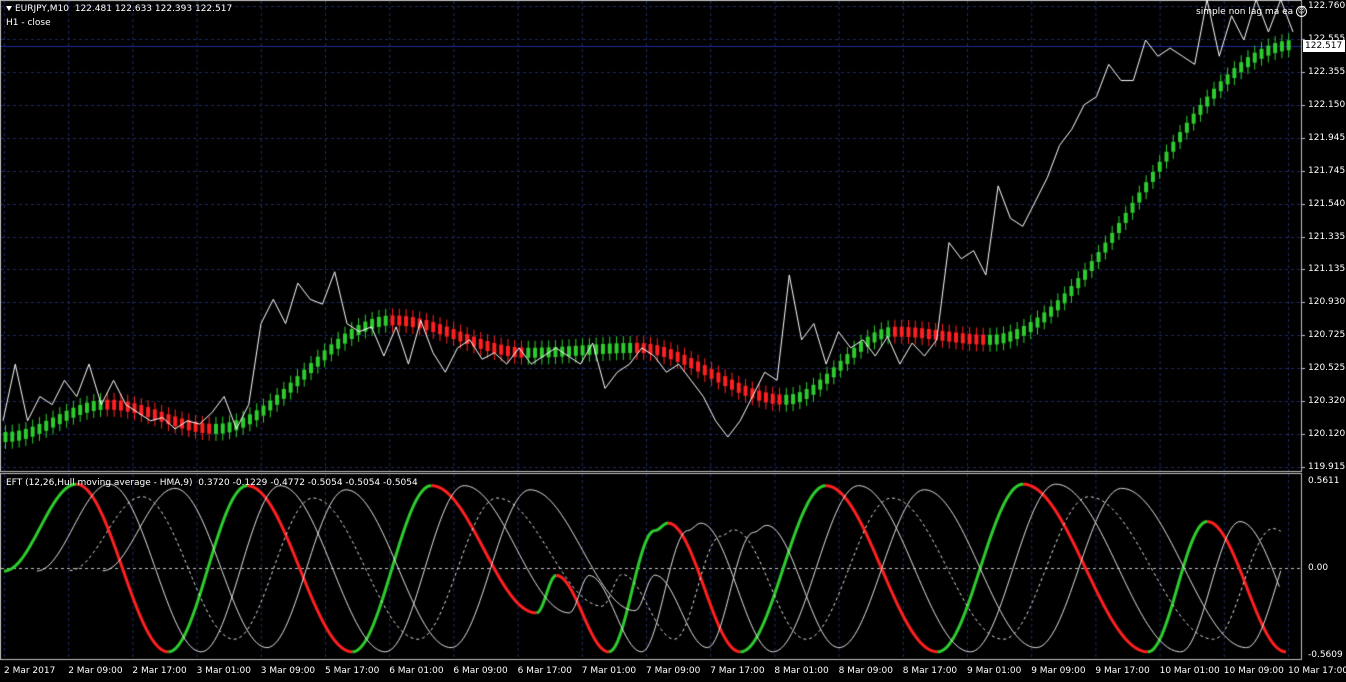  I want to click on time-tick-label: 5 Mar 17:00, so click(352, 671).